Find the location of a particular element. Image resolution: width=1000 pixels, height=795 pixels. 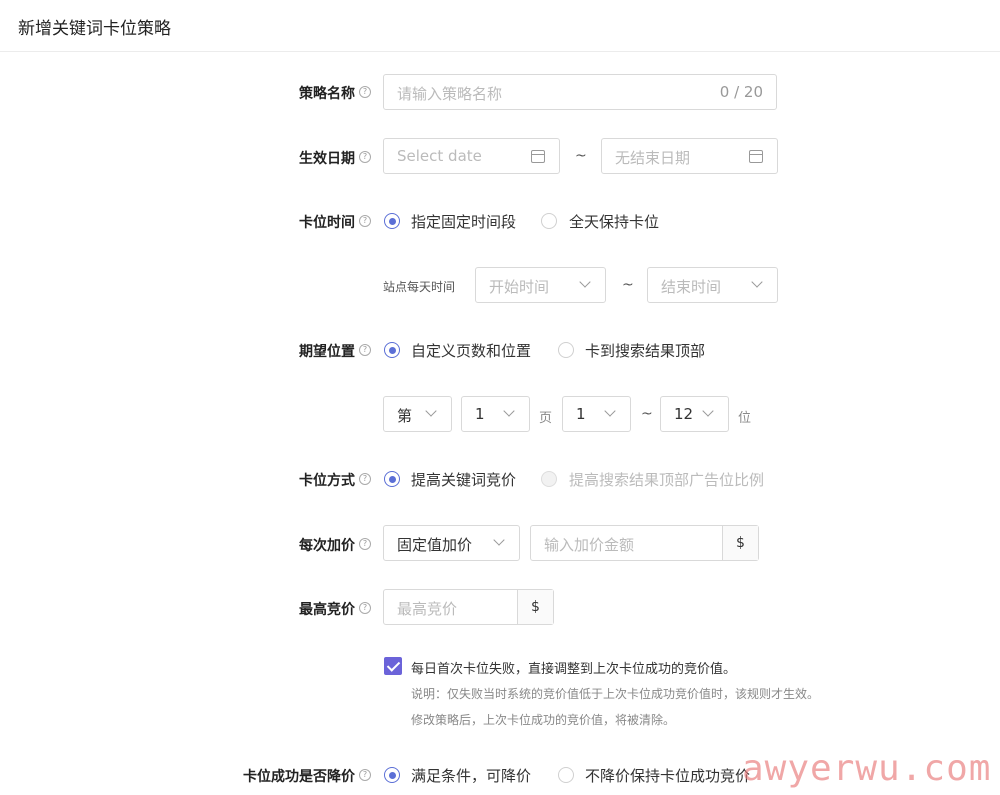

bid-increment-row: 每次加价 ? 固定值加价 输入加价金额 $ is located at coordinates (500, 543).